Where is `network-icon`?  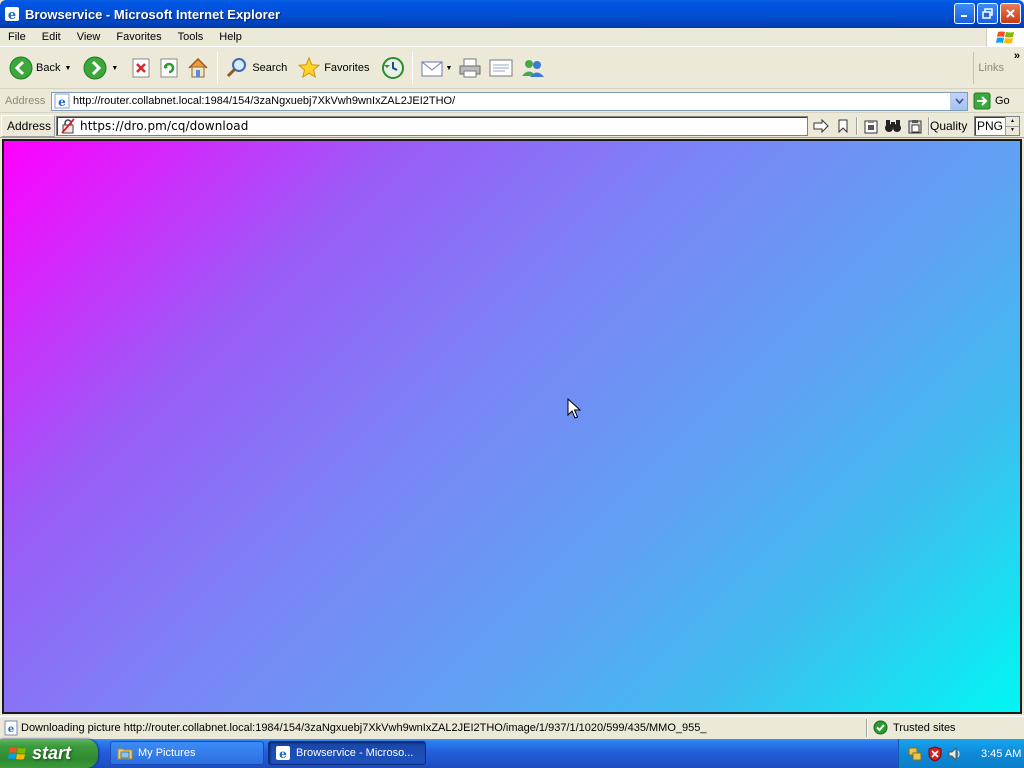
network-icon is located at coordinates (915, 754).